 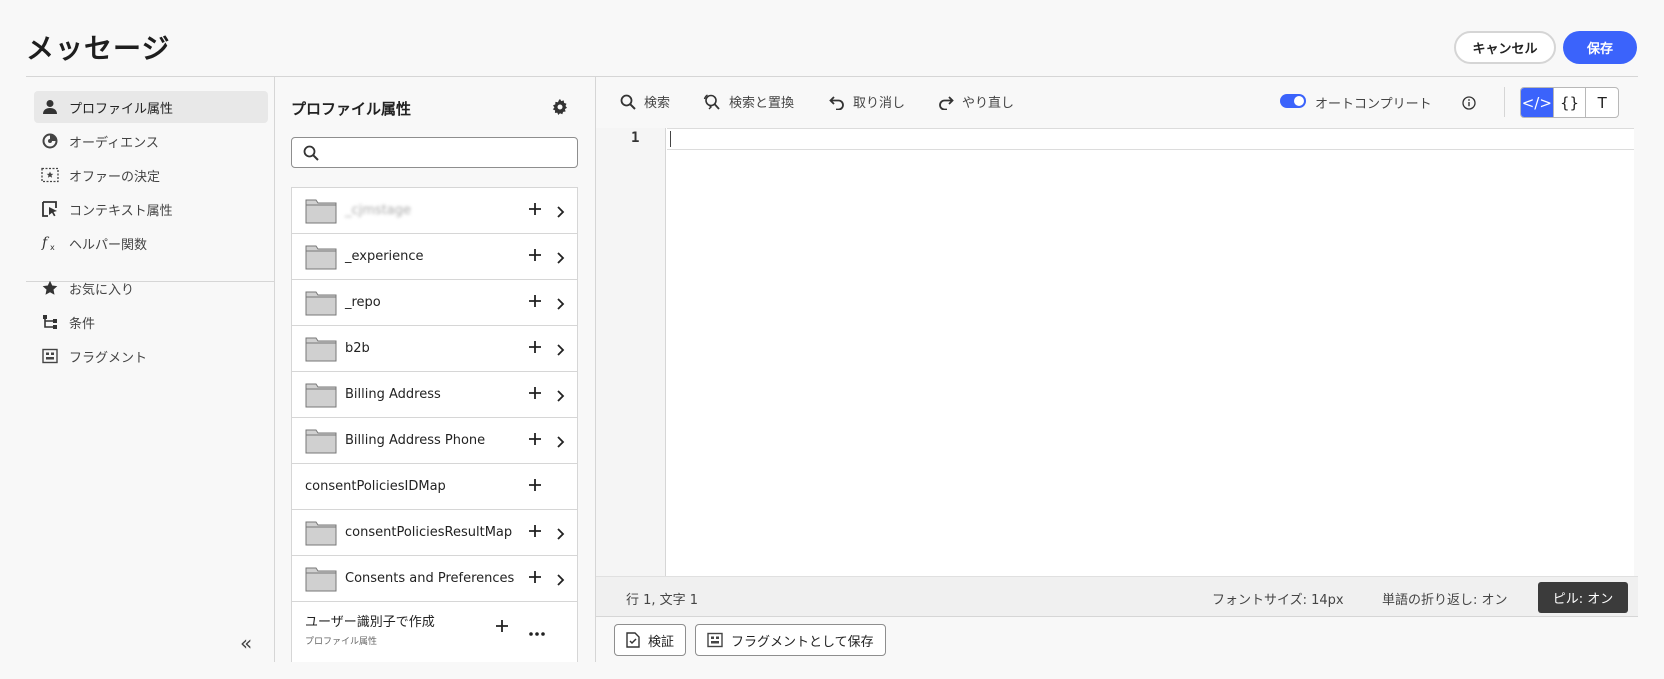 I want to click on find-replace-button: 検索と置換, so click(x=748, y=101).